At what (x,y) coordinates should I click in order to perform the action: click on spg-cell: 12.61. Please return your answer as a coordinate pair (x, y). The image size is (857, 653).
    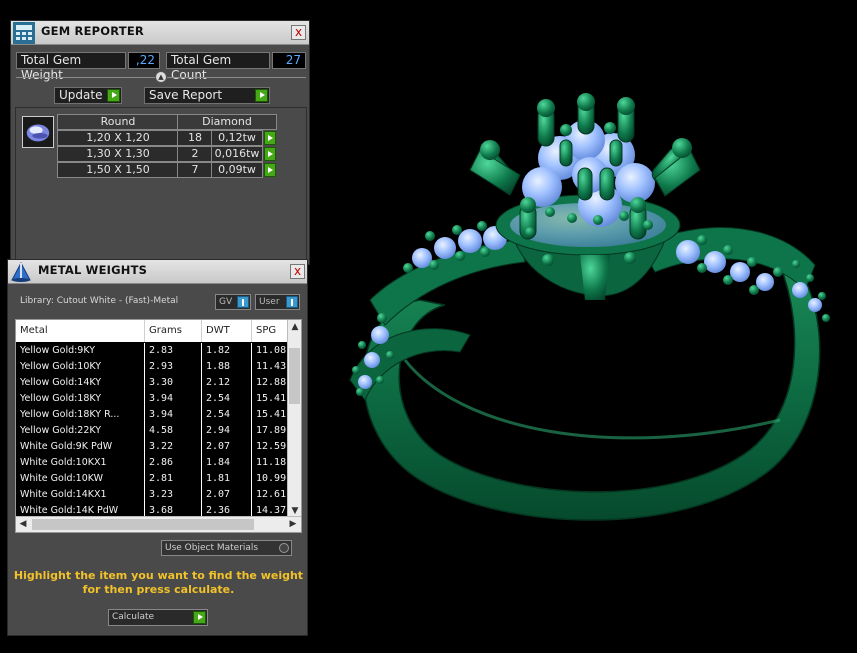
    Looking at the image, I should click on (270, 495).